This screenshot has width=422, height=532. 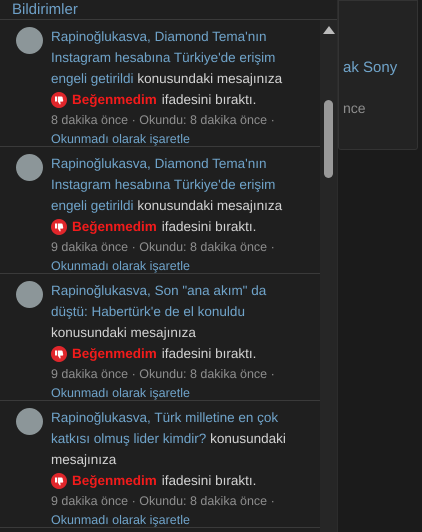 I want to click on scrollbar, so click(x=328, y=276).